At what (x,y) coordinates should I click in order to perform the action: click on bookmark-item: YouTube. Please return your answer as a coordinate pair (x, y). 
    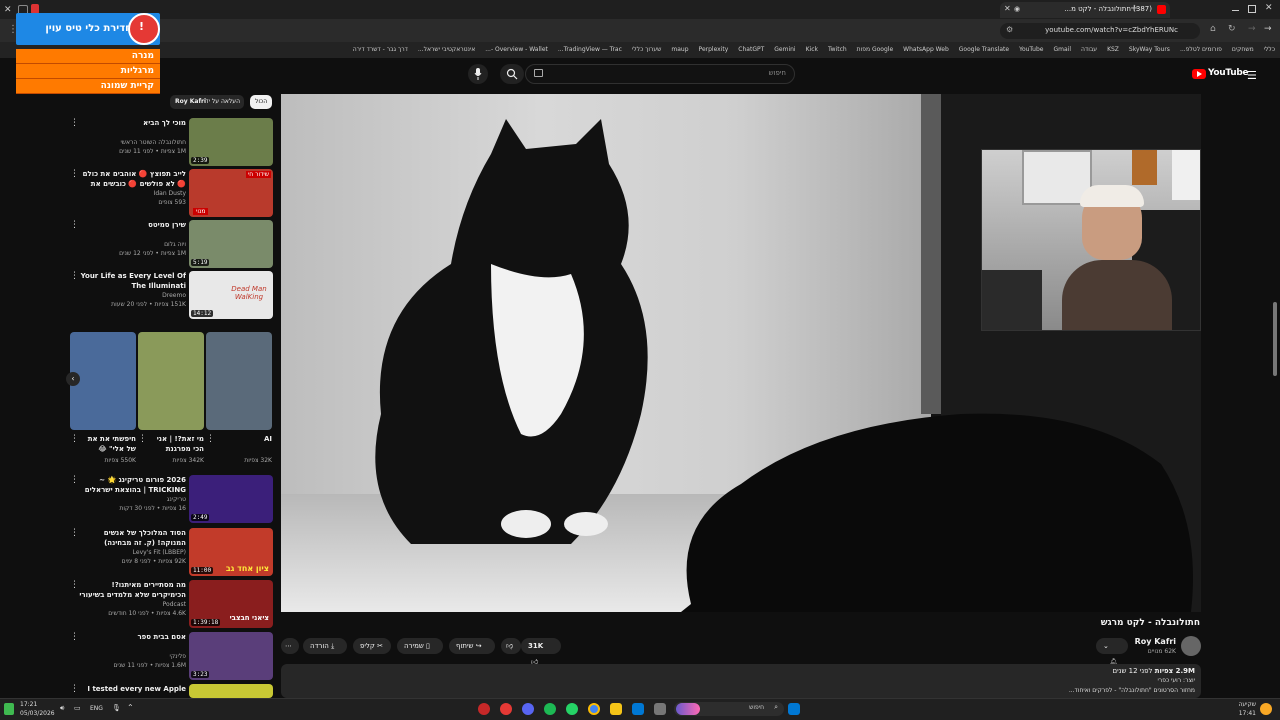
    Looking at the image, I should click on (1031, 50).